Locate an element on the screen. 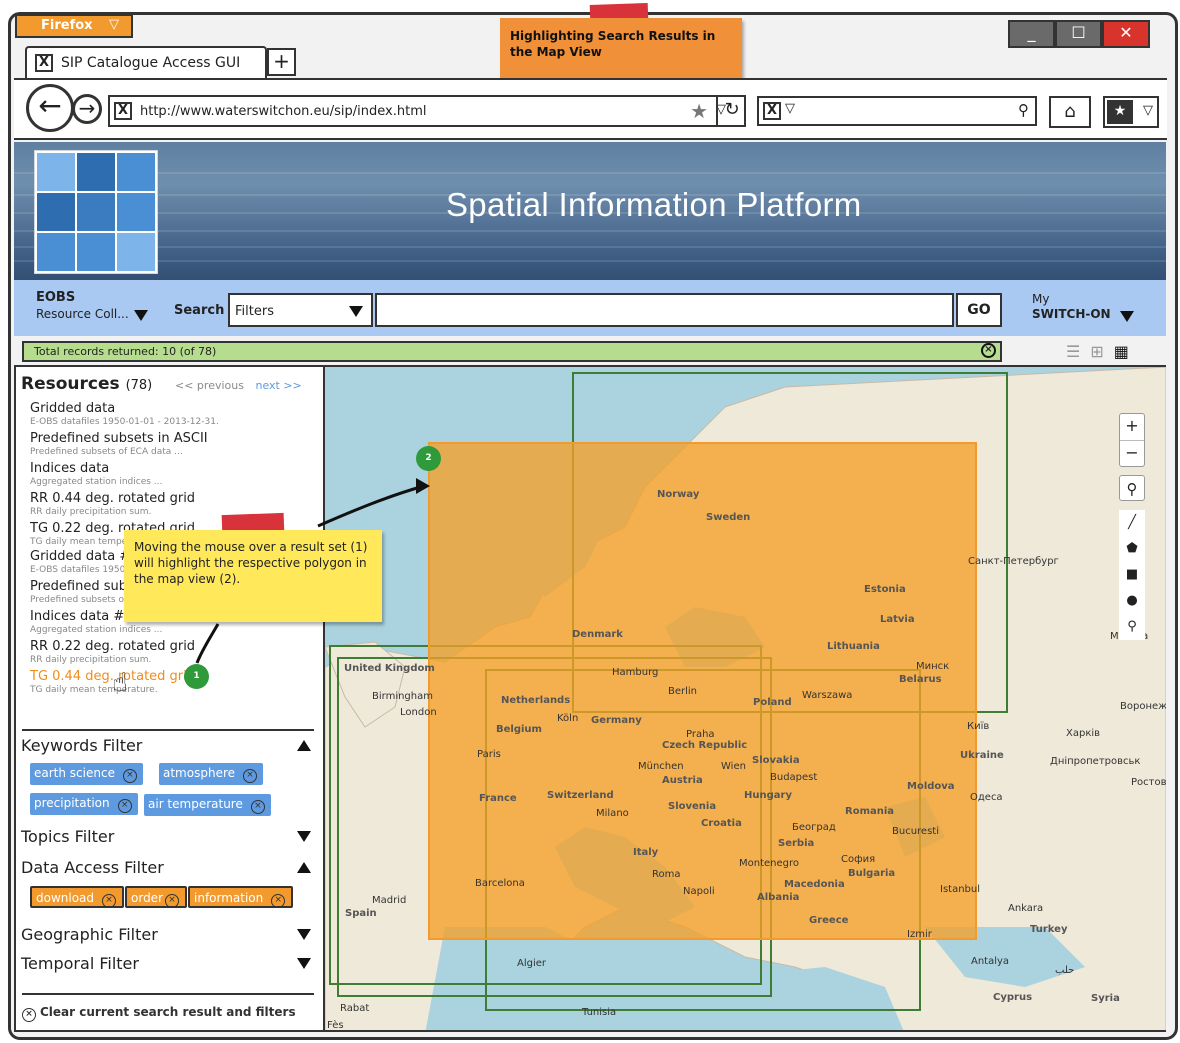 The width and height of the screenshot is (1180, 1043). map-label: Wien is located at coordinates (733, 766).